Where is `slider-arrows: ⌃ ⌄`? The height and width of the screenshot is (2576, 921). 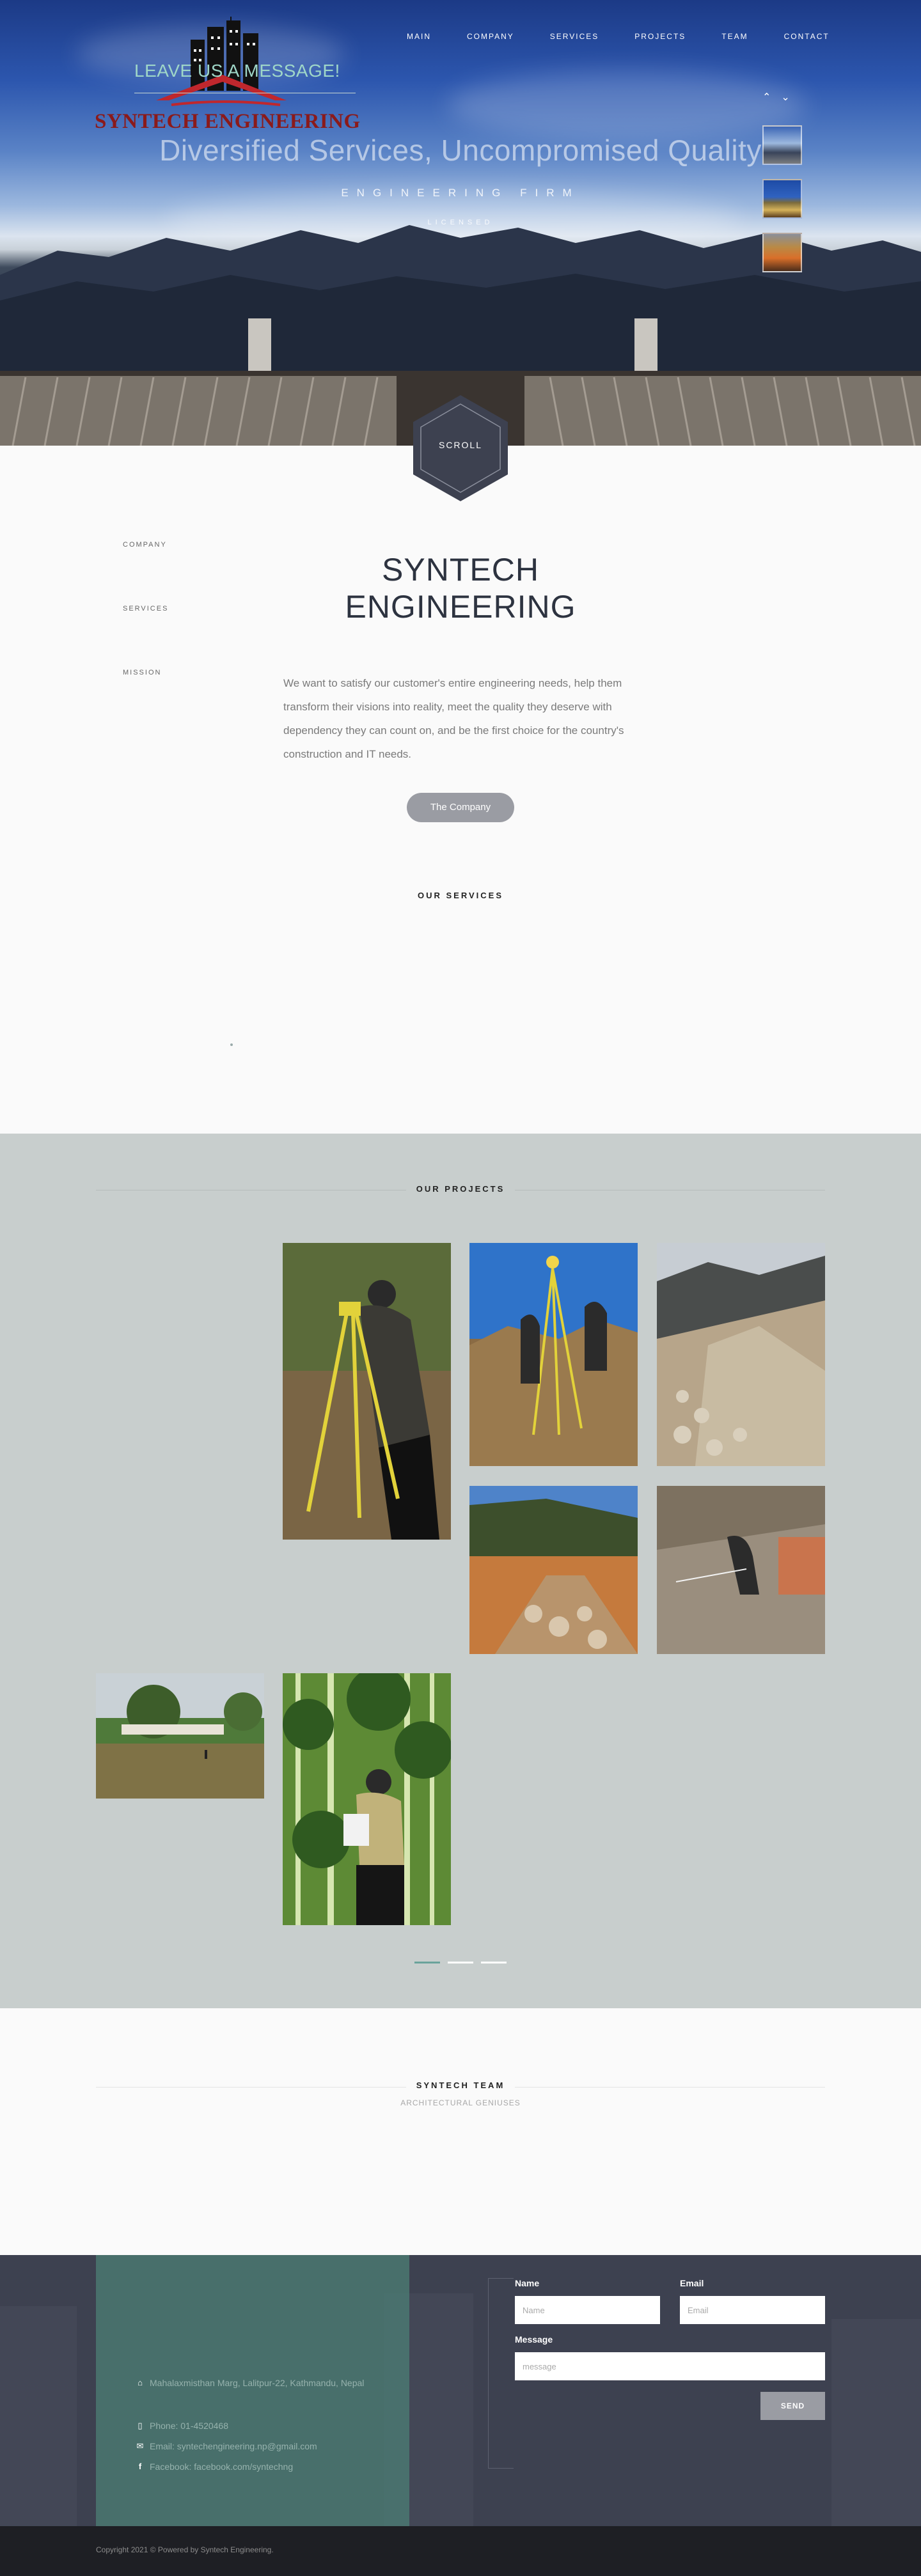 slider-arrows: ⌃ ⌄ is located at coordinates (776, 97).